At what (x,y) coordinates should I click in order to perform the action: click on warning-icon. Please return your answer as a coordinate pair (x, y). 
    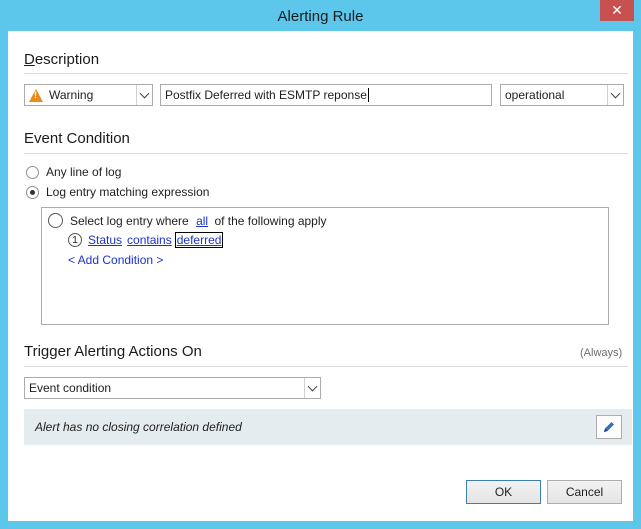
    Looking at the image, I should click on (36, 95).